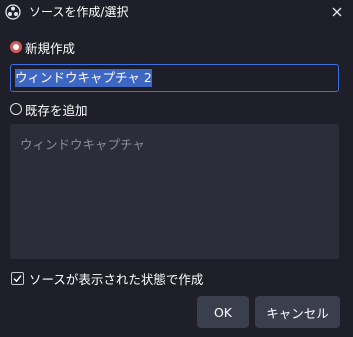 This screenshot has height=337, width=353. Describe the element at coordinates (116, 279) in the screenshot. I see `visible-checkbox-label: ソースが表示された状態で作成` at that location.